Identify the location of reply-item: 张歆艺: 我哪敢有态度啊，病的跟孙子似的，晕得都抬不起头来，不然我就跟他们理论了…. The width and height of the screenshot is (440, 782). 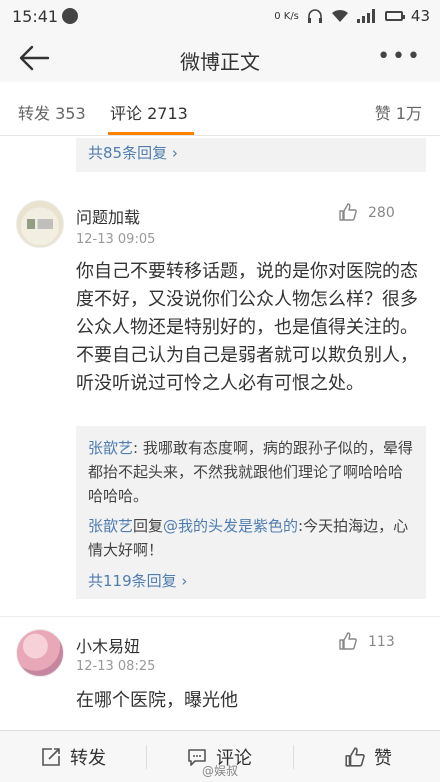
(251, 472).